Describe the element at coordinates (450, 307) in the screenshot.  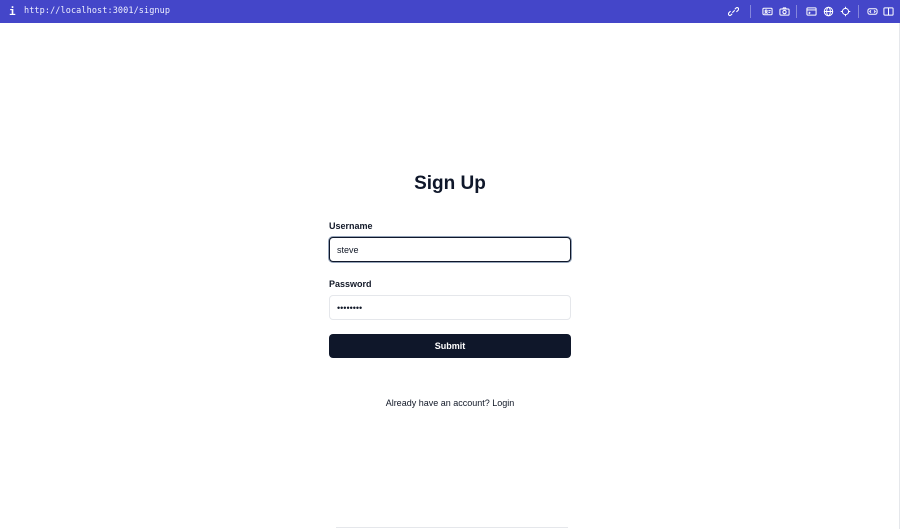
I see `password-input` at that location.